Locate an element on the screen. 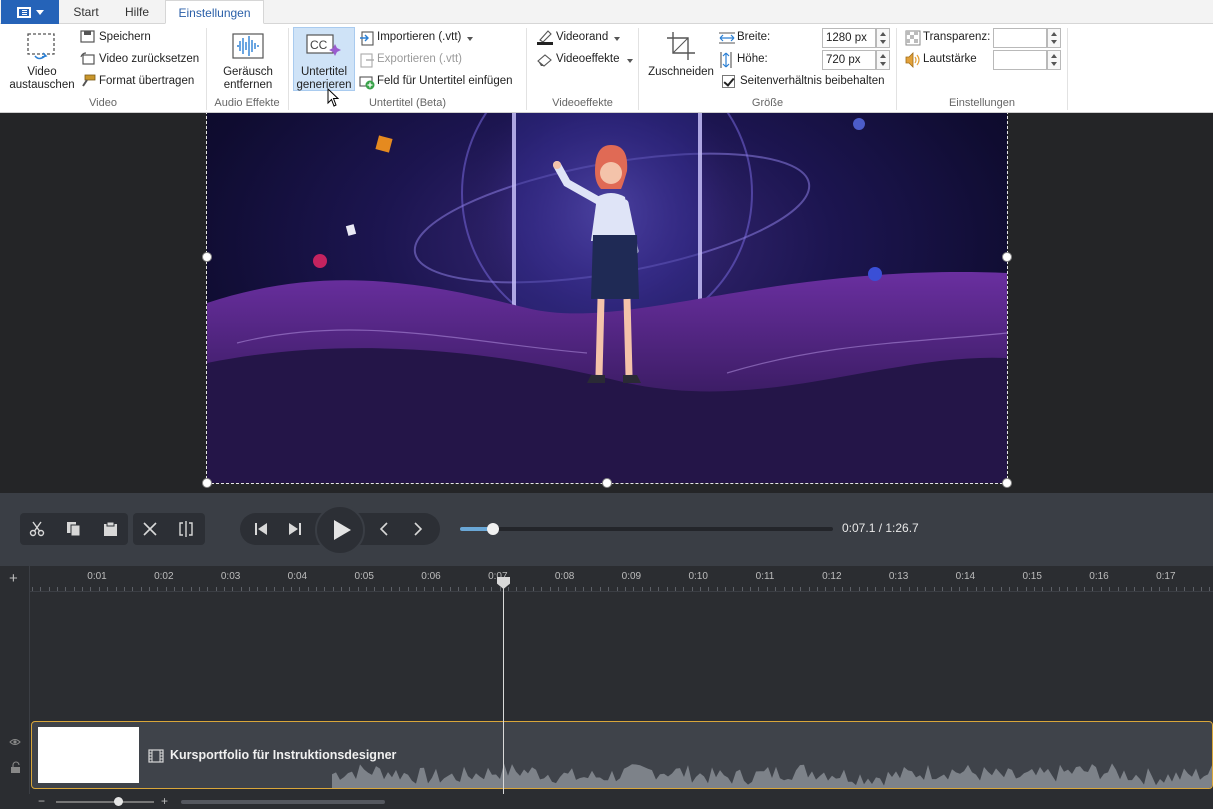 This screenshot has width=1213, height=809. format-painter-icon is located at coordinates (89, 80).